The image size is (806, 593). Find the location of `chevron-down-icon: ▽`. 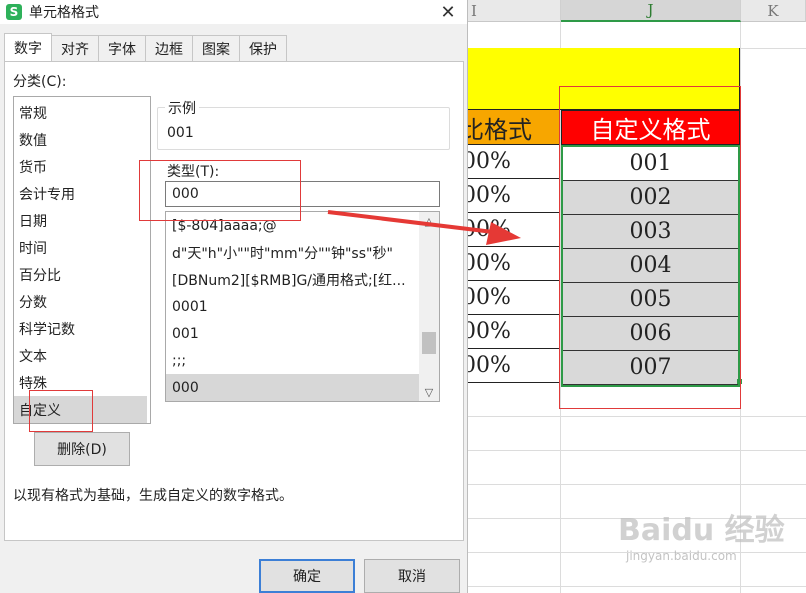

chevron-down-icon: ▽ is located at coordinates (429, 392).